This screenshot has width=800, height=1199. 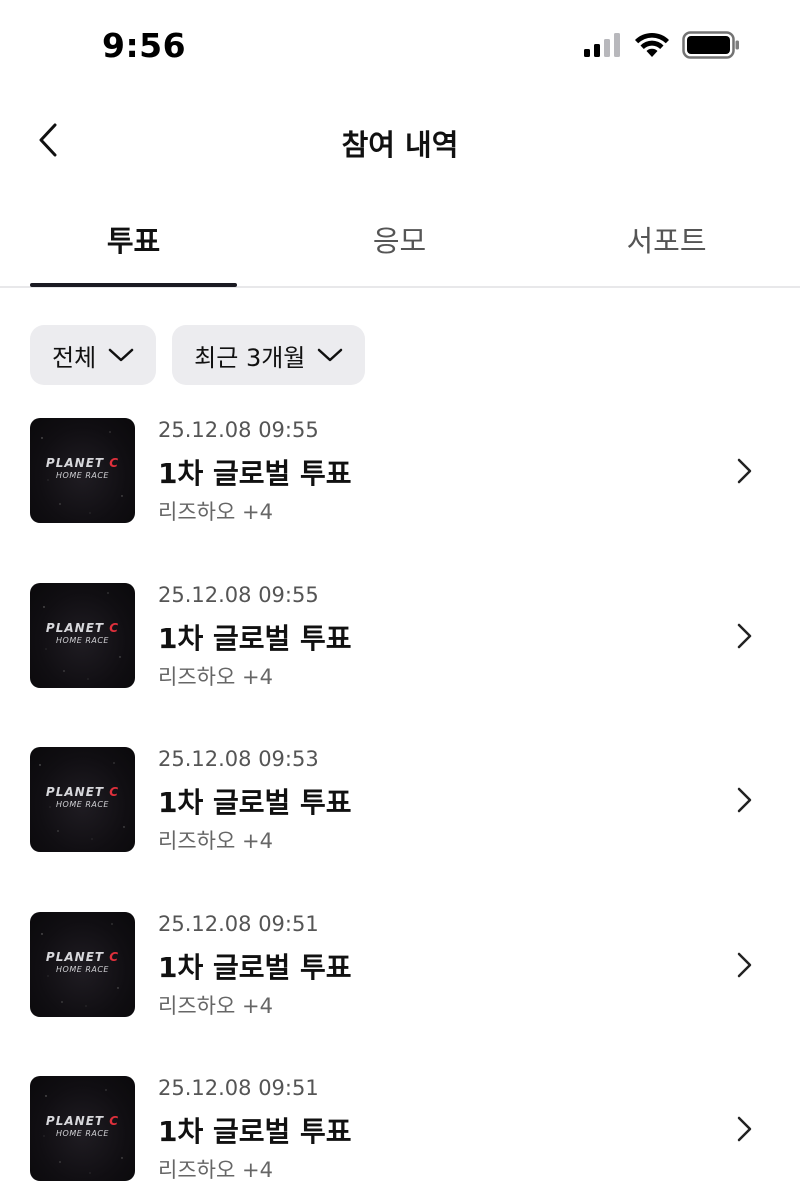 I want to click on tab-indicator, so click(x=133, y=285).